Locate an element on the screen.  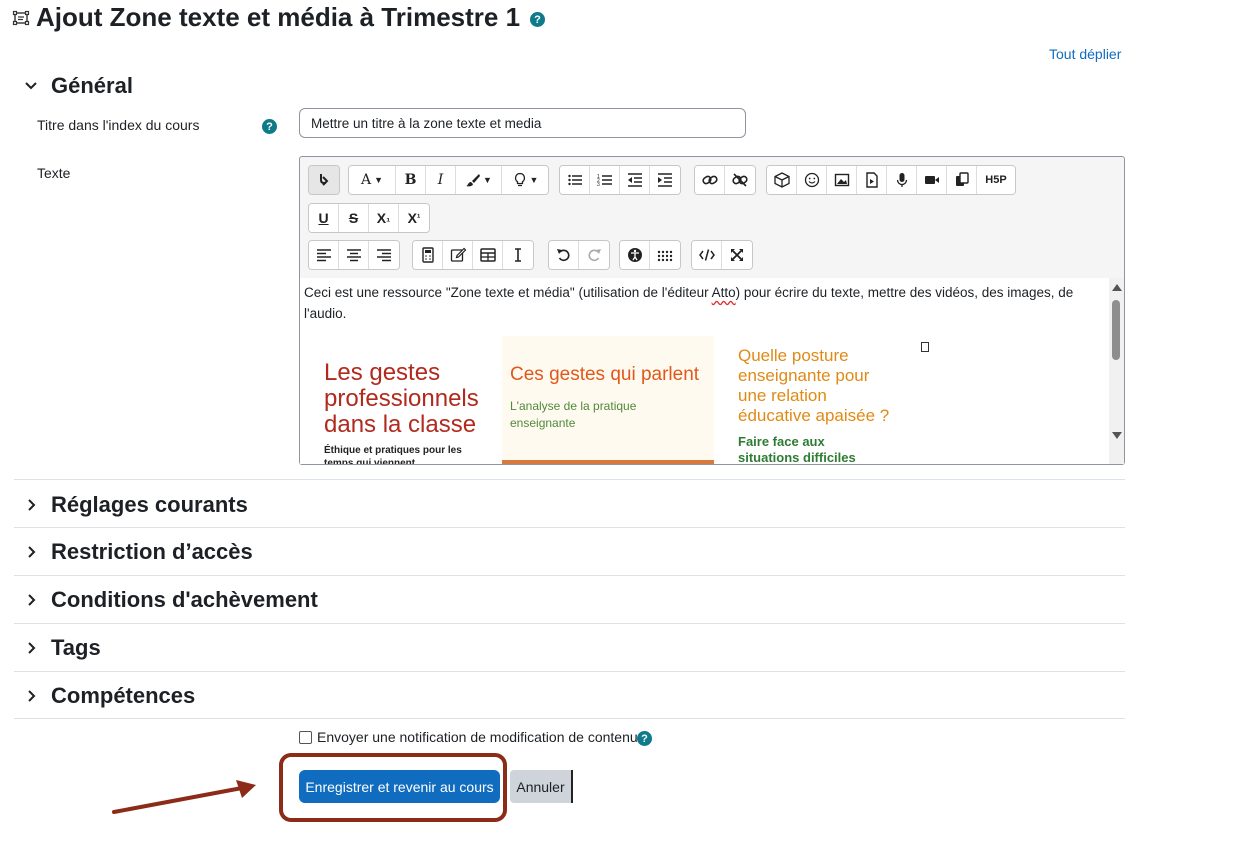
indent-button is located at coordinates (665, 180).